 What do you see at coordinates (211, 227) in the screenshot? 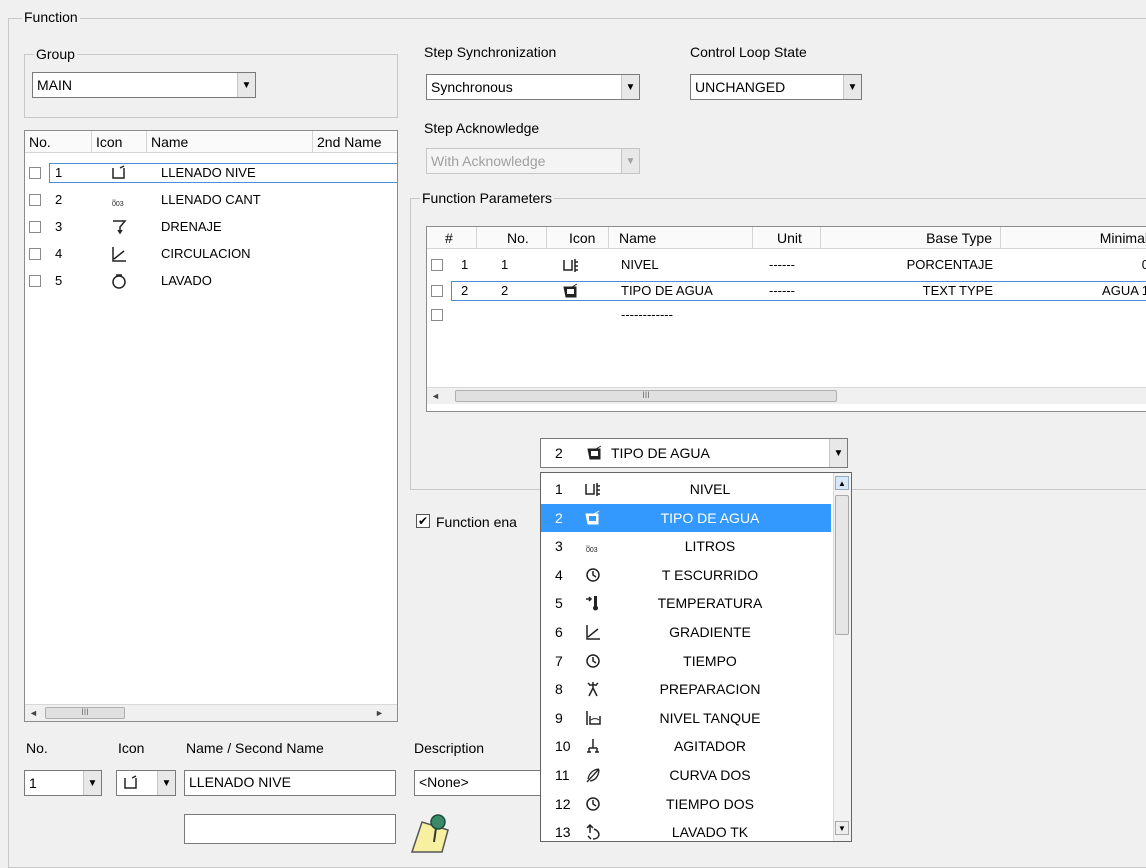
I see `table-row: 3 DRENAJE` at bounding box center [211, 227].